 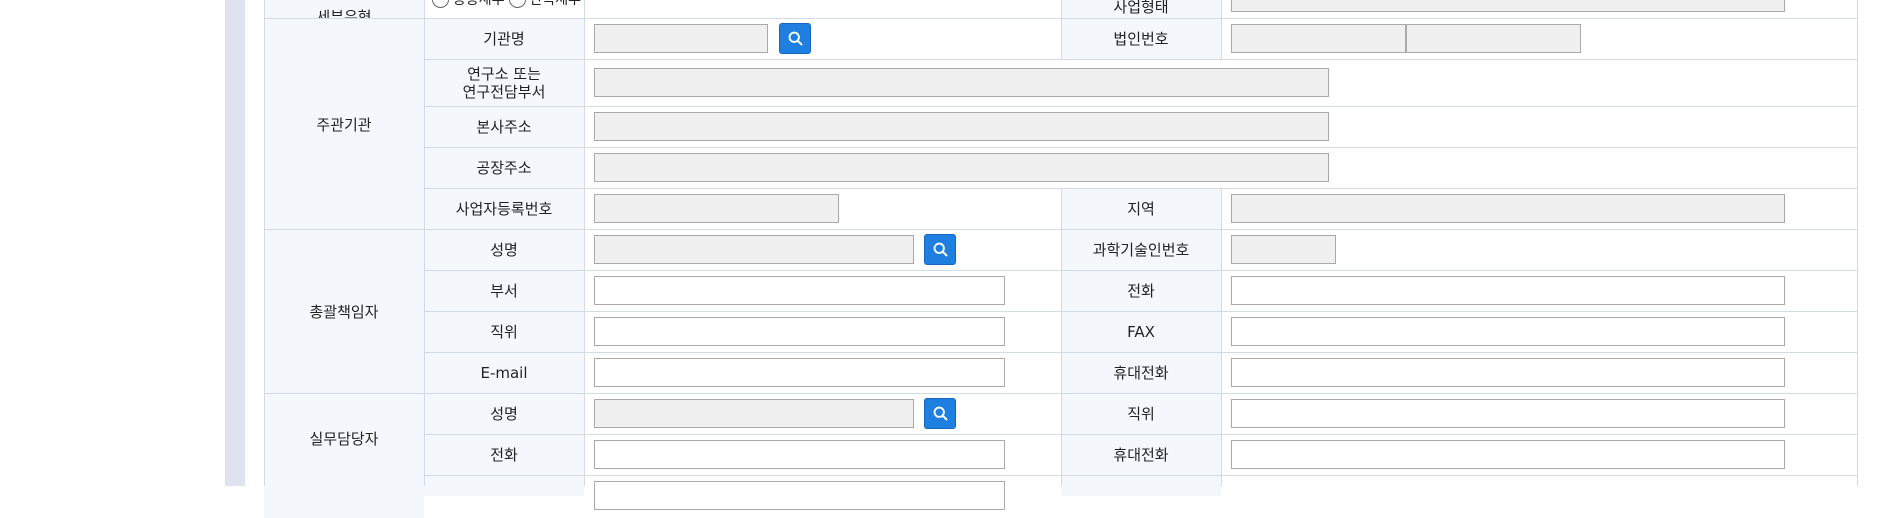 What do you see at coordinates (506, 5) in the screenshot?
I see `subtype-radio-group: 공동세부 단독세부` at bounding box center [506, 5].